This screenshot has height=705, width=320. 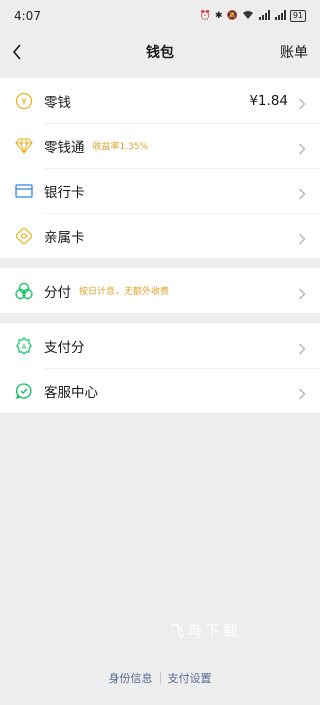 I want to click on back-arrow-icon, so click(x=22, y=52).